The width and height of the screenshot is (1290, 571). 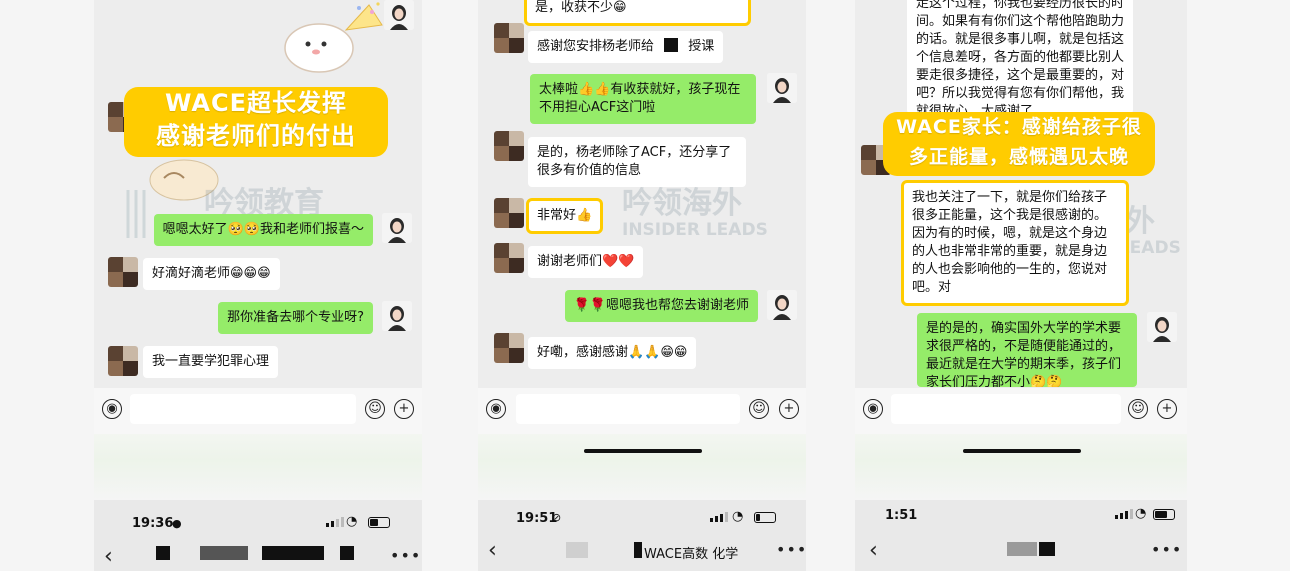 I want to click on message-bubble: 那你准备去哪个专业呀?, so click(x=295, y=318).